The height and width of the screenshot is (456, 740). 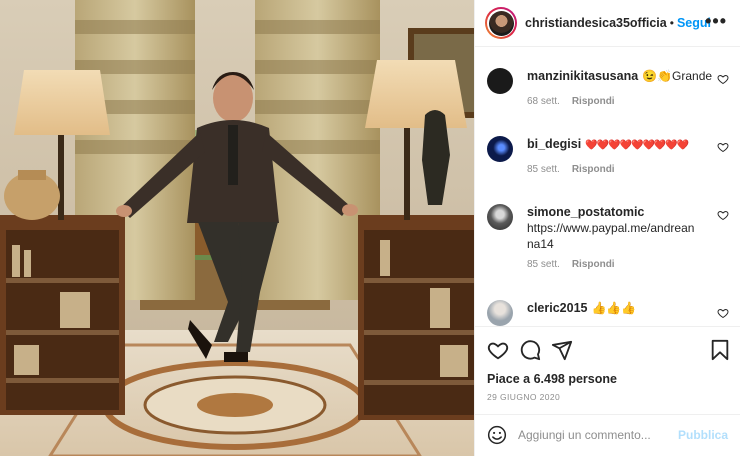 I want to click on post-date: 29 GIUGNO 2020, so click(x=524, y=397).